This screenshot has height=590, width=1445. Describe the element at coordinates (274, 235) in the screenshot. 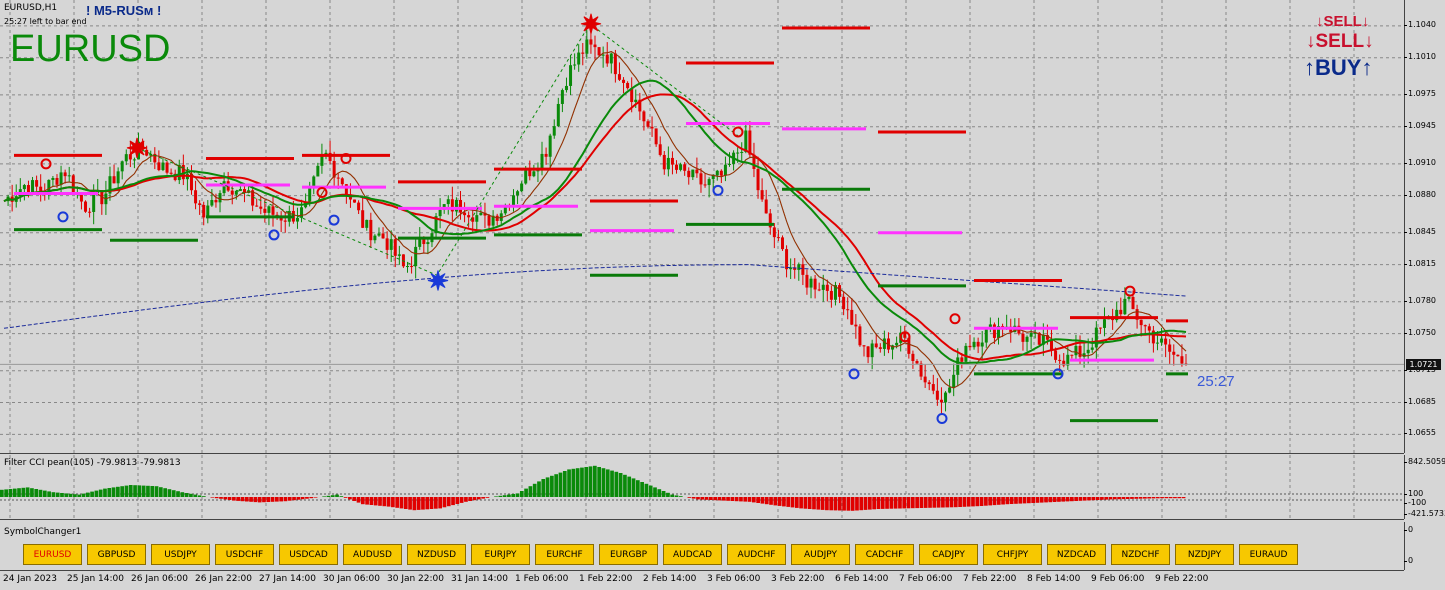

I see `buy-marker-icon` at that location.